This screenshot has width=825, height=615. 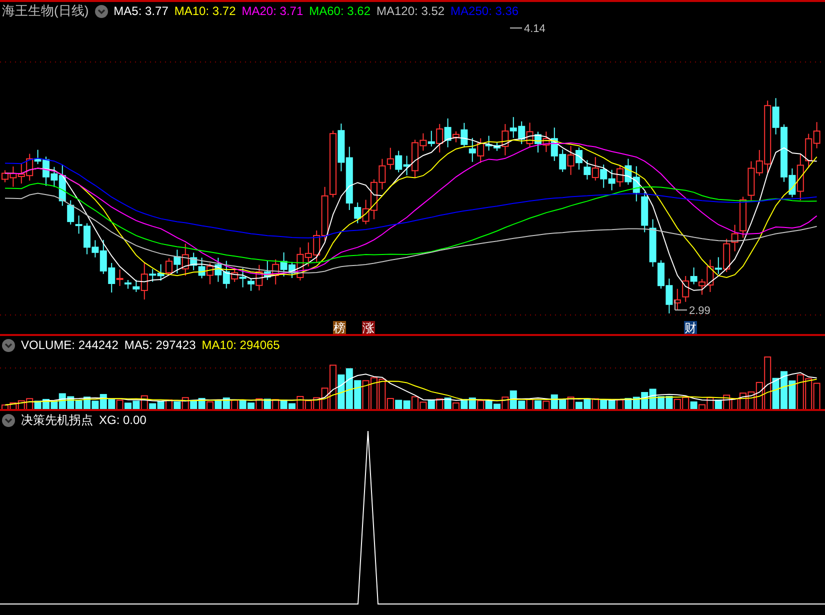 What do you see at coordinates (45, 11) in the screenshot?
I see `stock-title: 海王生物(日线)` at bounding box center [45, 11].